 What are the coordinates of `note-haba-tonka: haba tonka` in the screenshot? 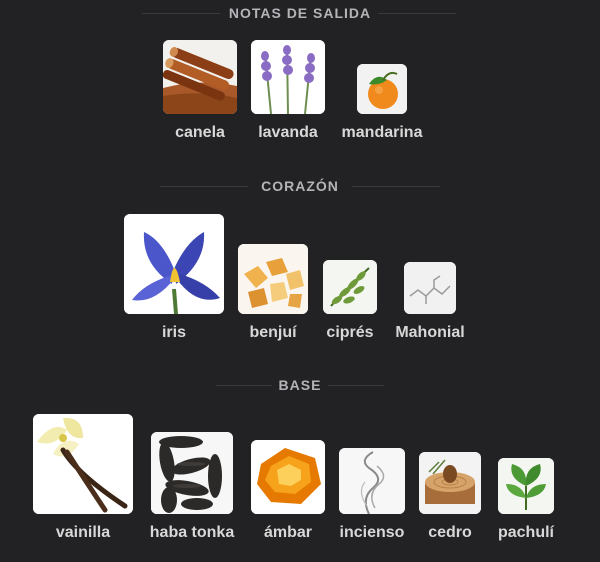 It's located at (192, 478).